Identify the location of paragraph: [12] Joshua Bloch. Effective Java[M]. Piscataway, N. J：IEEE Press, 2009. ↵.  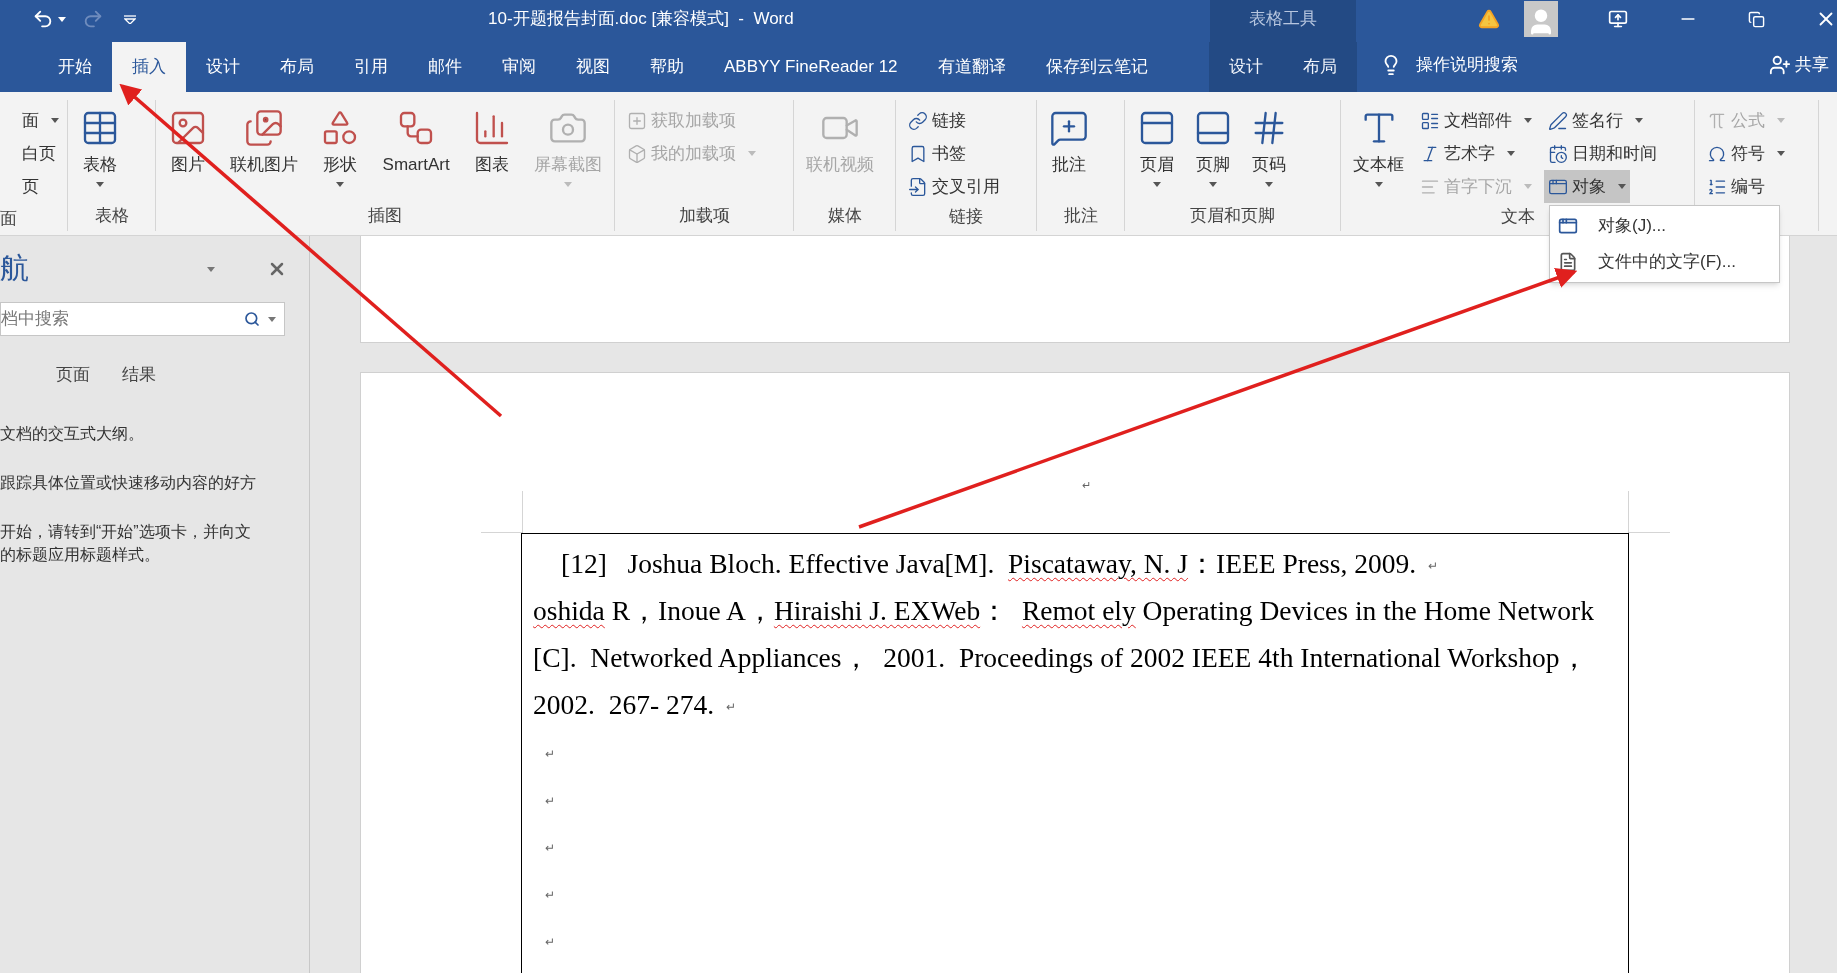
(1000, 564).